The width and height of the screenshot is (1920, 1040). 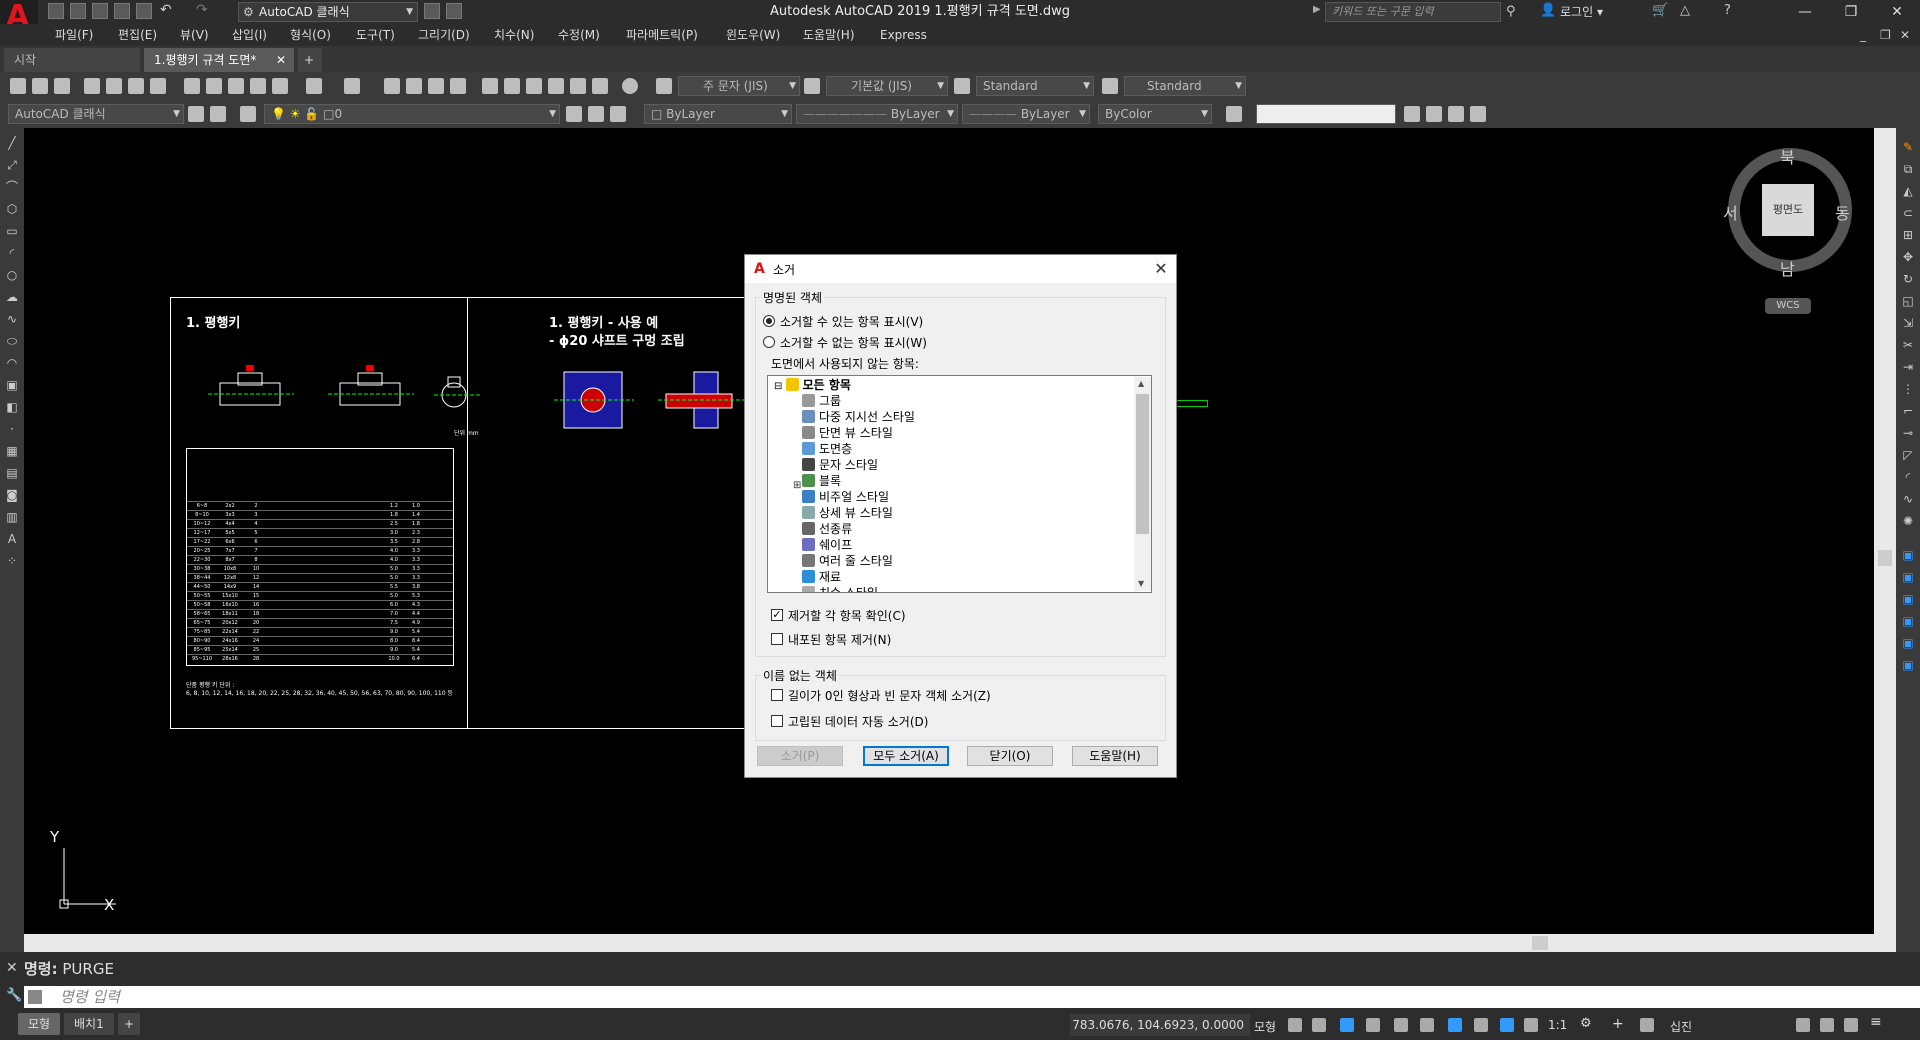 I want to click on sheetset-icon, so click(x=556, y=86).